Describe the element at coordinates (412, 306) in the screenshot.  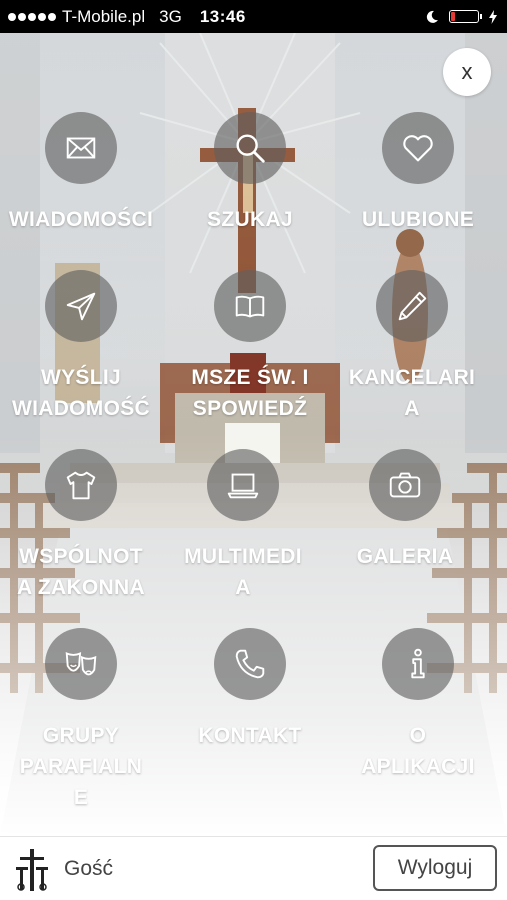
I see `pencil-icon` at that location.